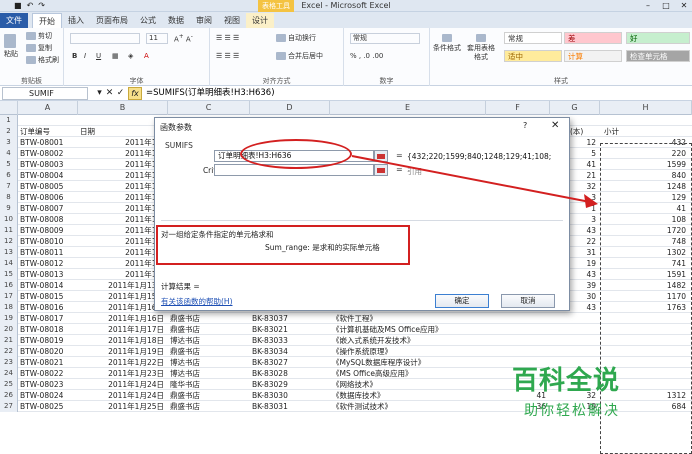 The width and height of the screenshot is (692, 454). What do you see at coordinates (9, 197) in the screenshot?
I see `row-header: 8` at bounding box center [9, 197].